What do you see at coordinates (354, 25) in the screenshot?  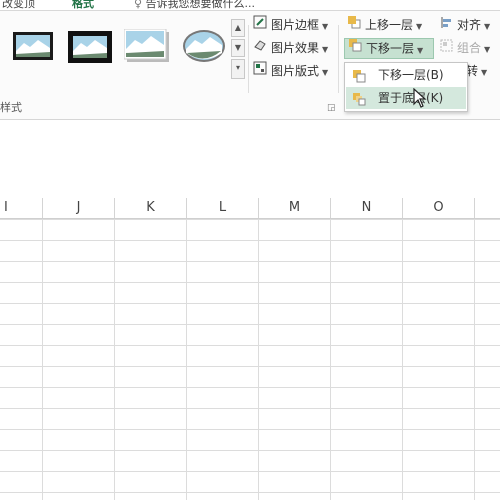 I see `bring-forward-icon` at bounding box center [354, 25].